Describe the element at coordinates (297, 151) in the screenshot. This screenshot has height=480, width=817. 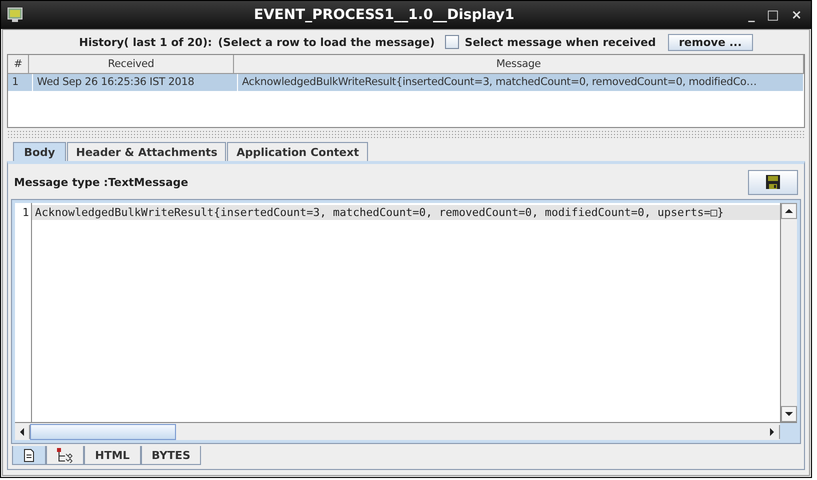
I see `tab: Application Context` at that location.